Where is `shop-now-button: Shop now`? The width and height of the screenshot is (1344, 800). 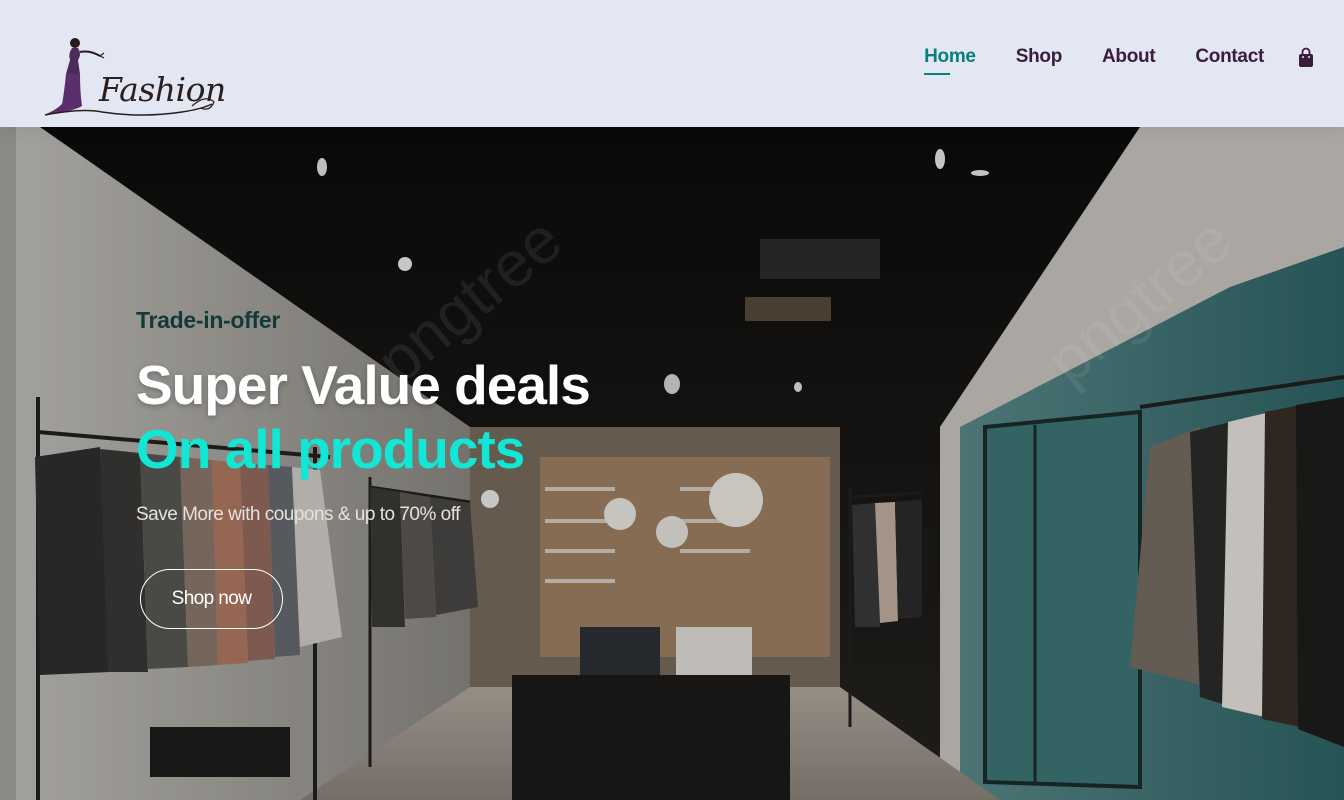 shop-now-button: Shop now is located at coordinates (211, 599).